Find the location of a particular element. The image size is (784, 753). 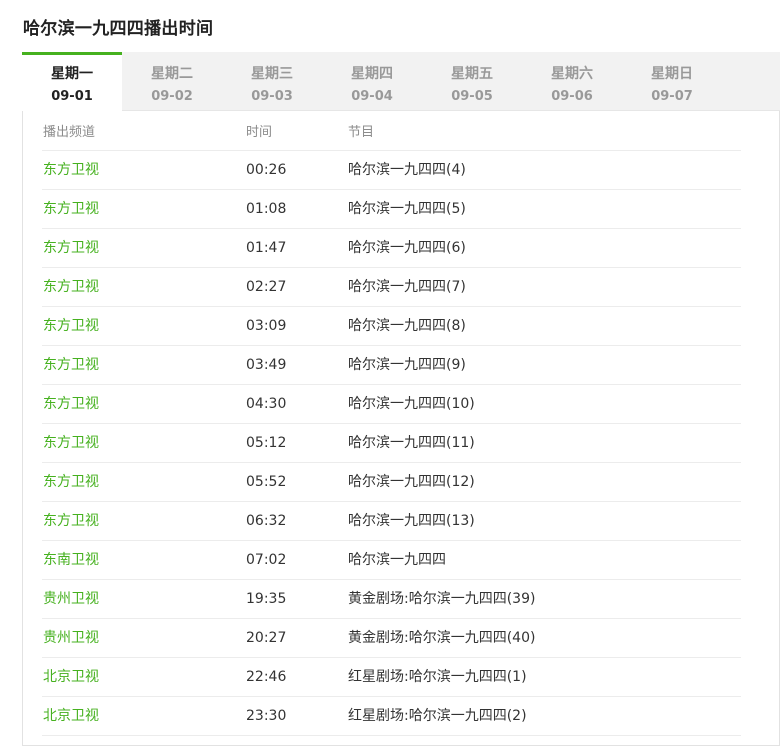

tab-day-label: 星期三 is located at coordinates (272, 74).